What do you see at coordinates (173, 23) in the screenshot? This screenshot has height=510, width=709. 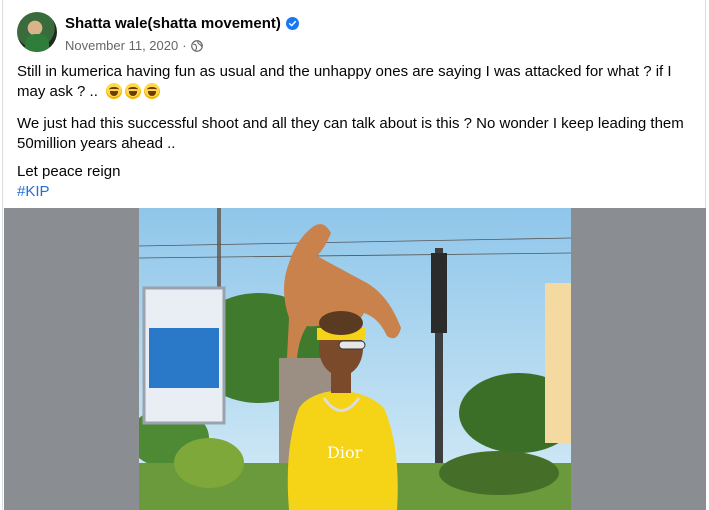 I see `author-name: Shatta wale(shatta movement)` at bounding box center [173, 23].